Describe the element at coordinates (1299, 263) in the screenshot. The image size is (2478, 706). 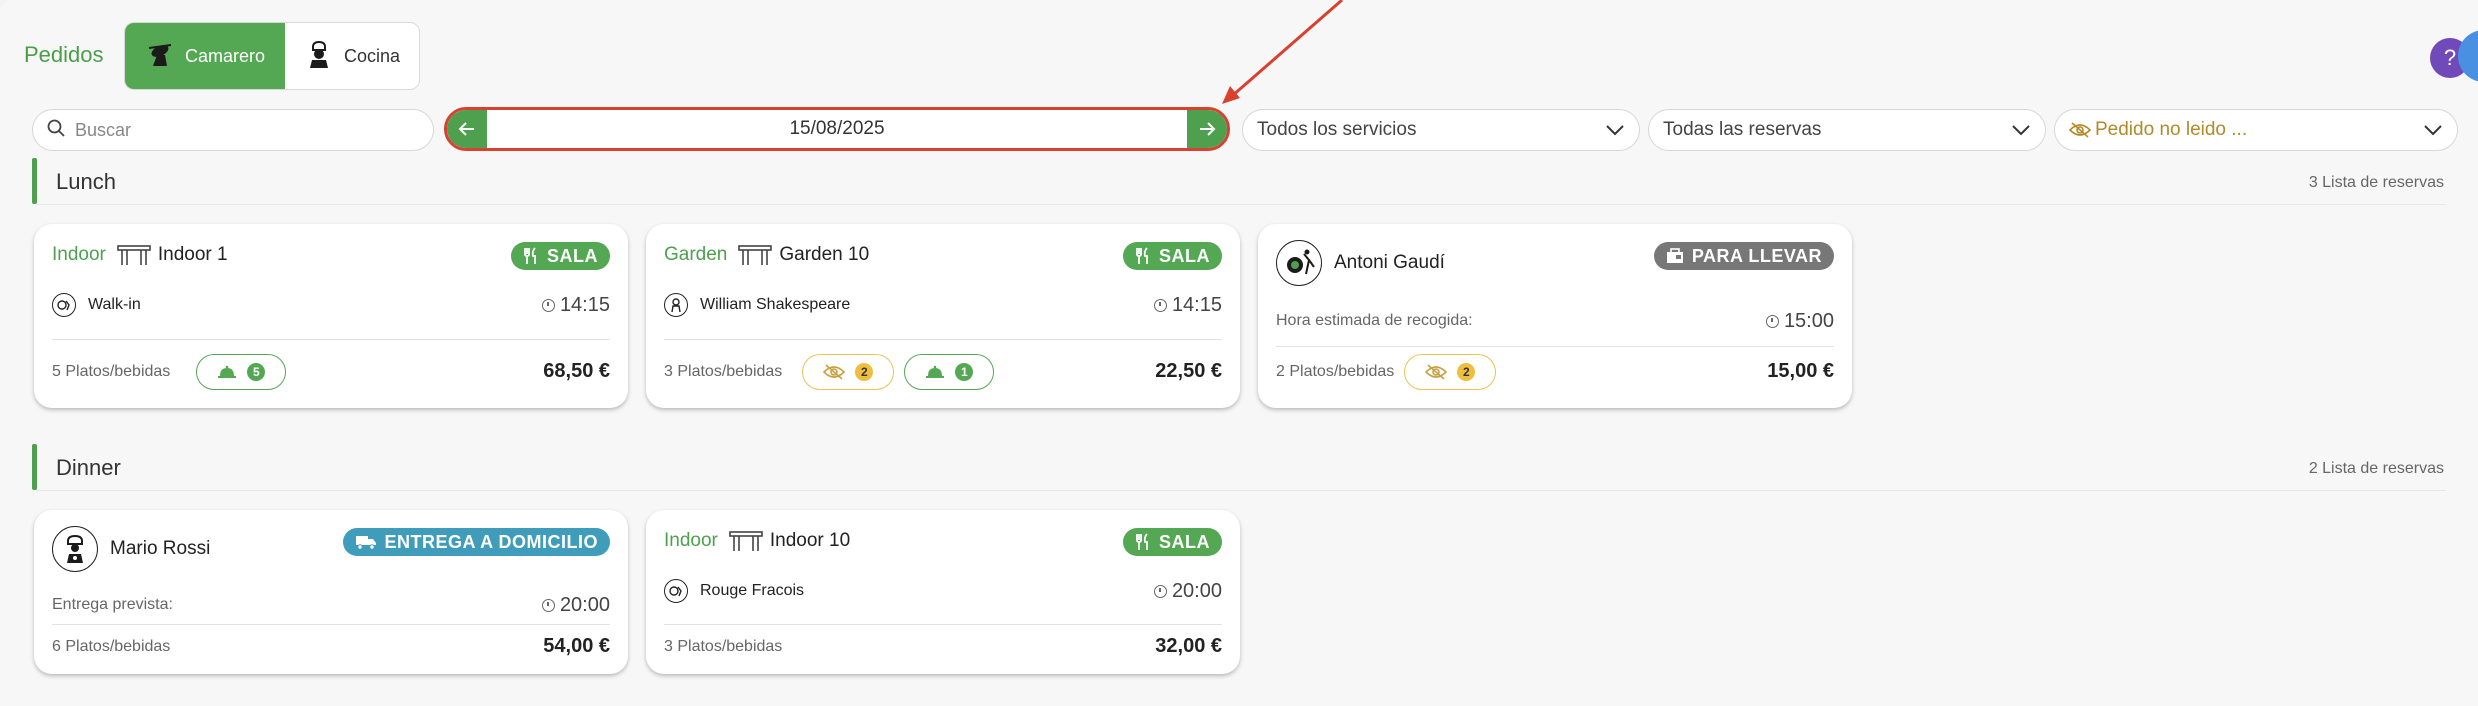
I see `takeaway-customer-icon` at that location.